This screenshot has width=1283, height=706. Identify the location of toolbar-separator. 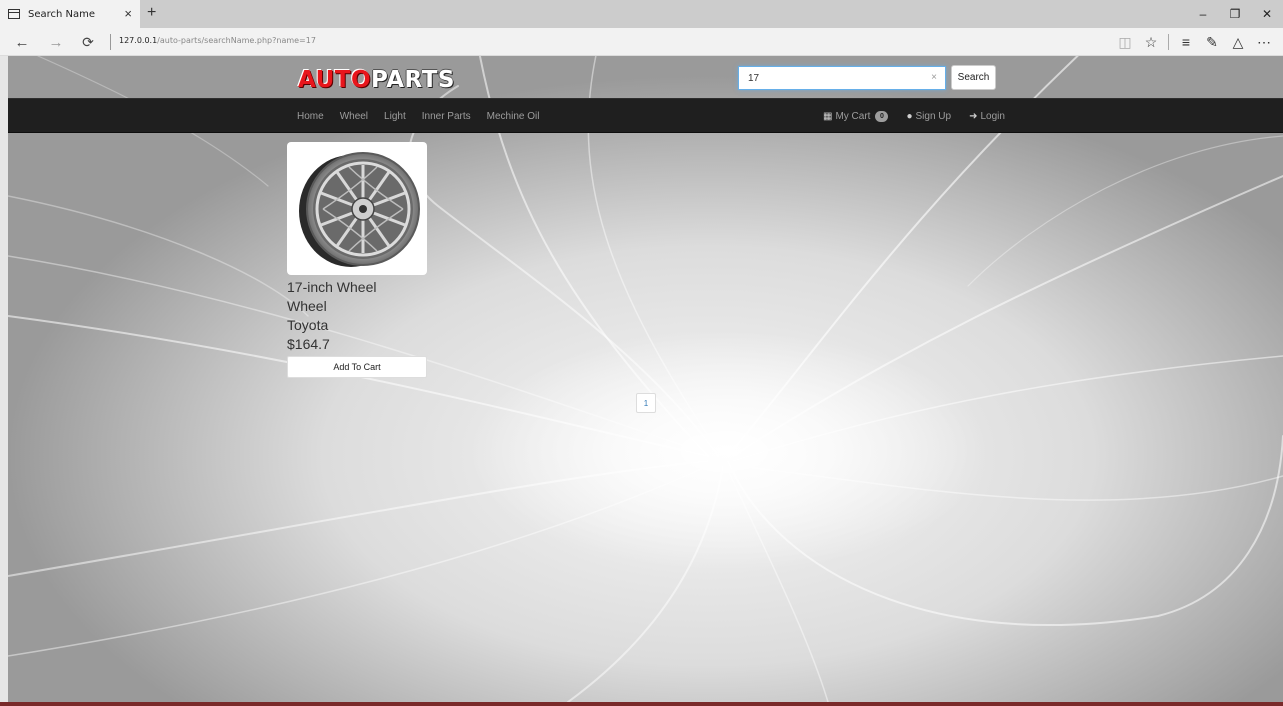
(1168, 42).